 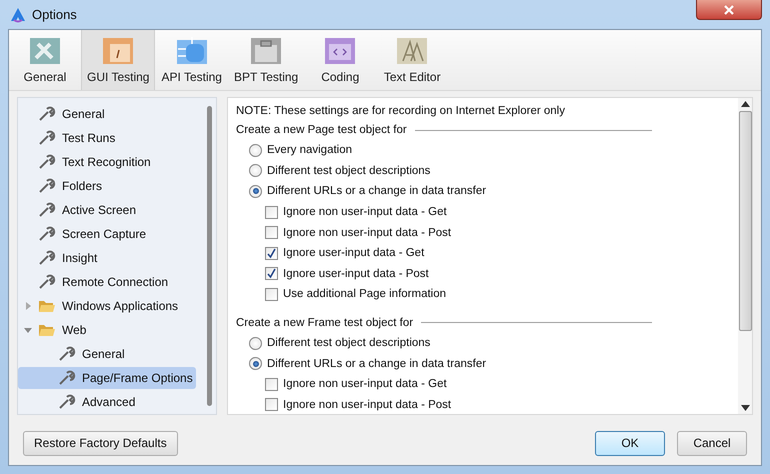 What do you see at coordinates (107, 378) in the screenshot?
I see `tree-item: Page/Frame Options` at bounding box center [107, 378].